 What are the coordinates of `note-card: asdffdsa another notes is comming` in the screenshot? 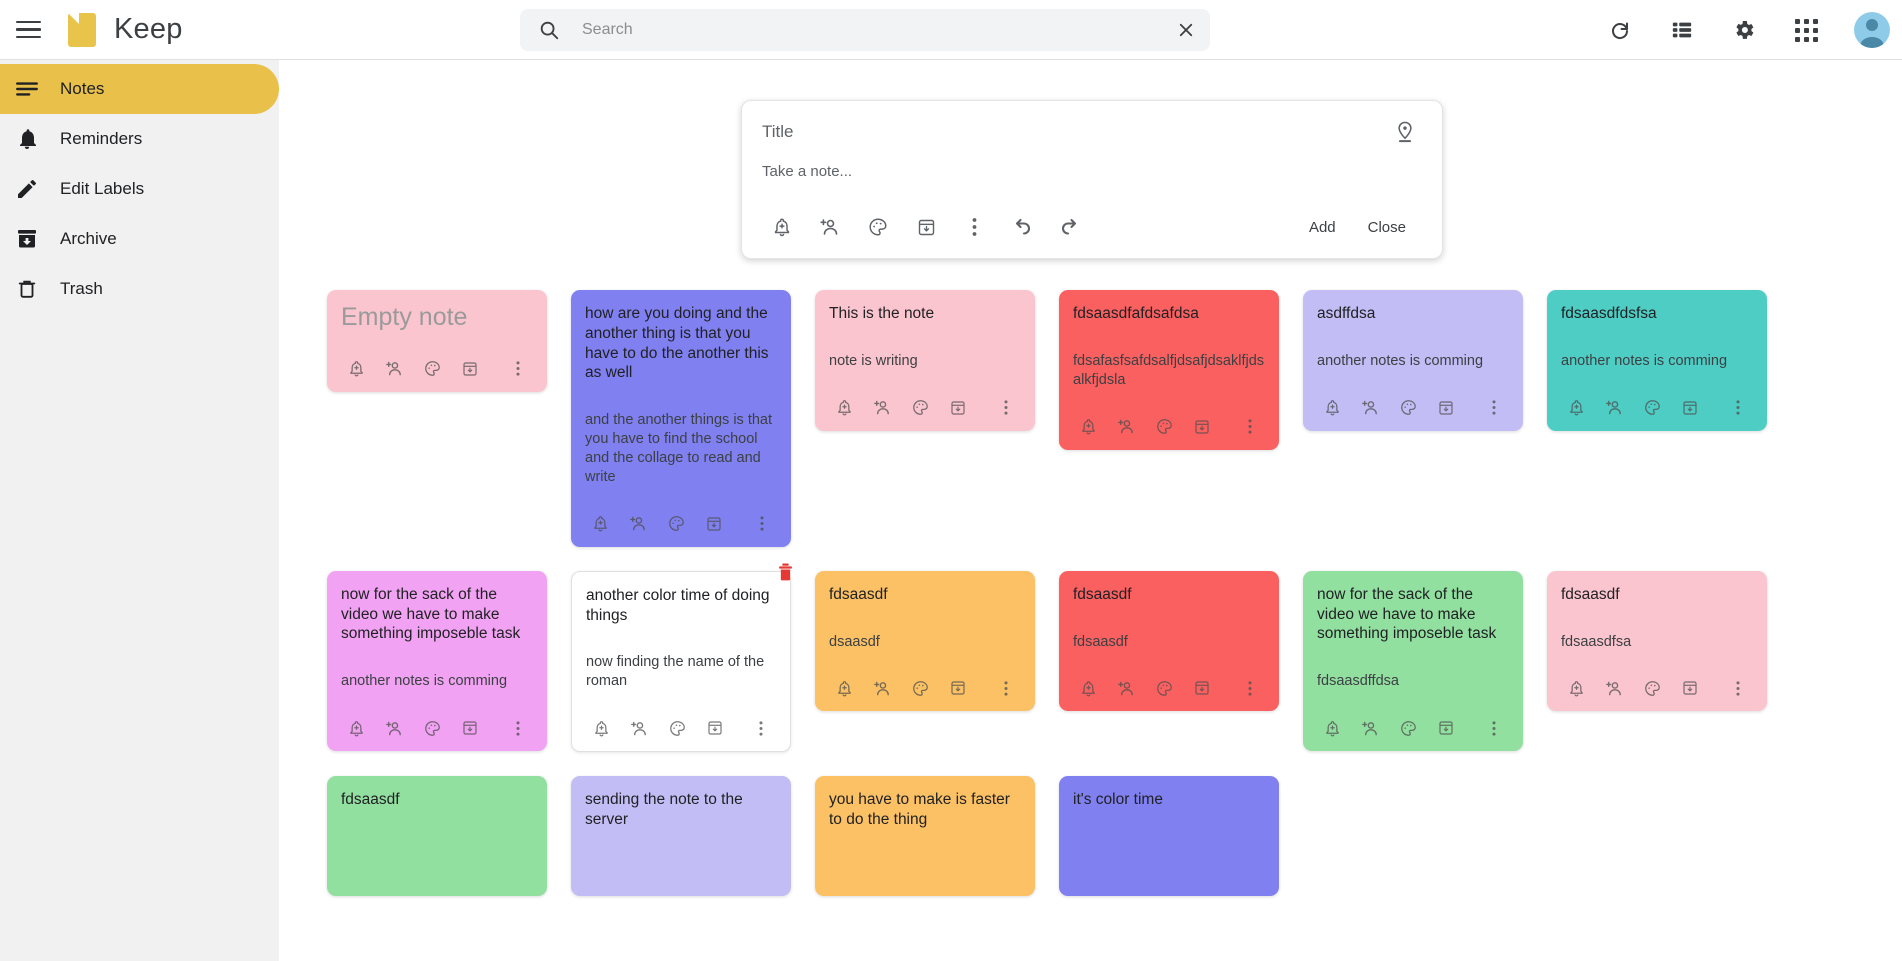 It's located at (1413, 360).